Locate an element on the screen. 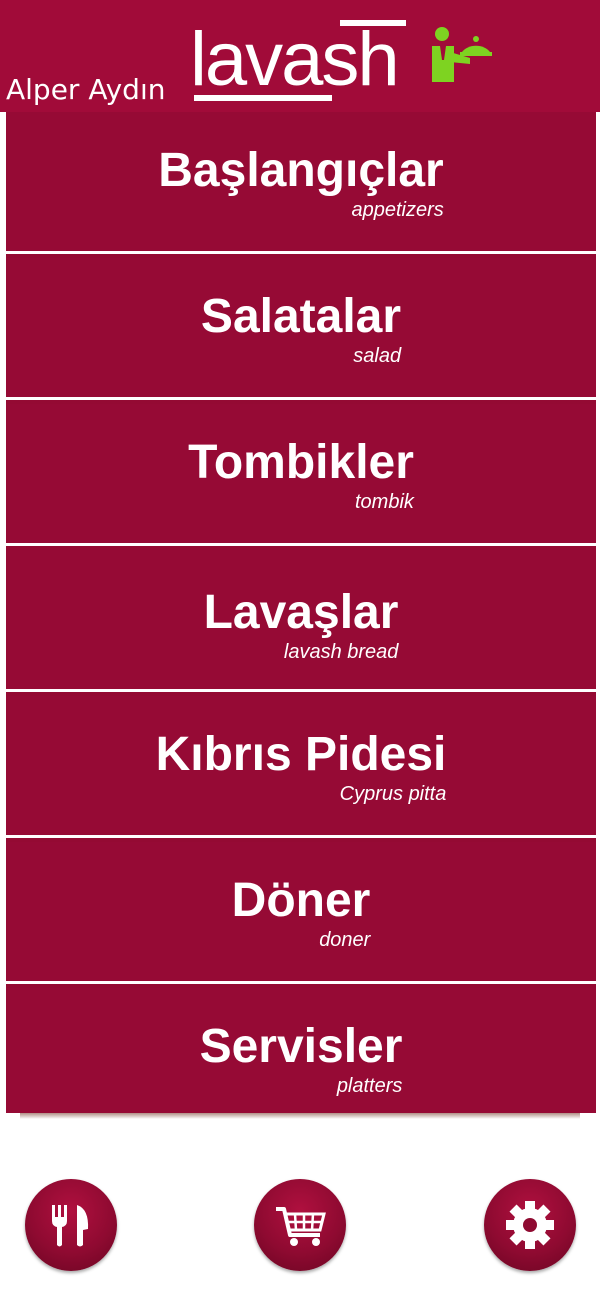 The image size is (600, 1299). category-doner: Döner doner is located at coordinates (301, 913).